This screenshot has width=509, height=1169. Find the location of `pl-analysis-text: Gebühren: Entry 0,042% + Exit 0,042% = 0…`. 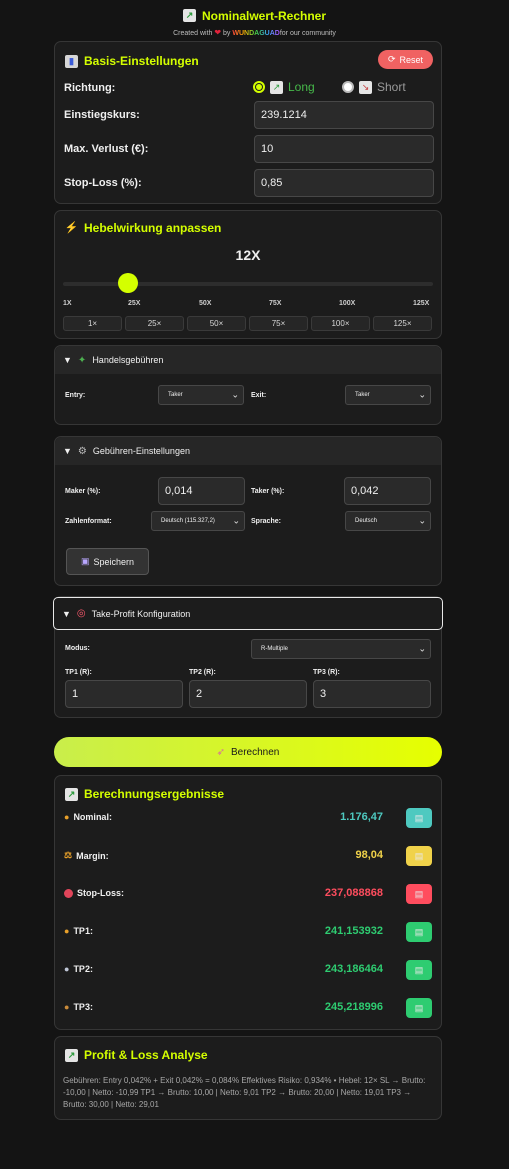

pl-analysis-text: Gebühren: Entry 0,042% + Exit 0,042% = 0… is located at coordinates (244, 1092).